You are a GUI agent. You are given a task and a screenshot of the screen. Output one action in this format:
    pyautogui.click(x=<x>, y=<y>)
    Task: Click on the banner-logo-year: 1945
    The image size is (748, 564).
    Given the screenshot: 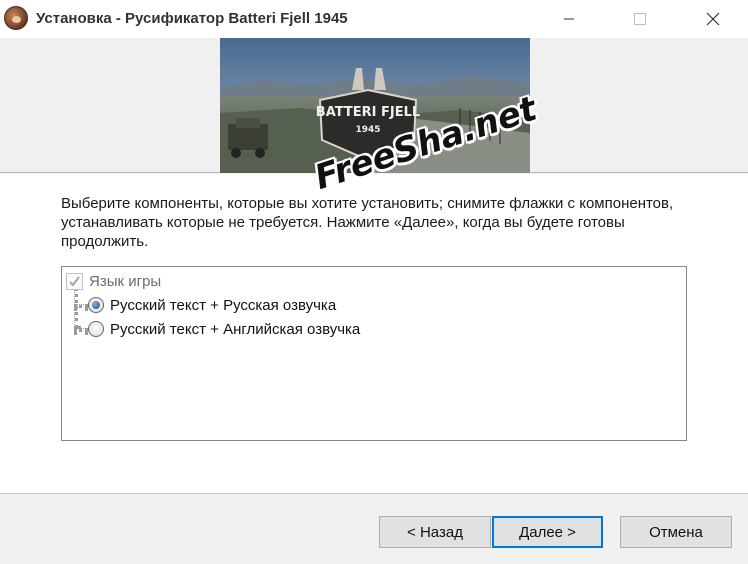 What is the action you would take?
    pyautogui.click(x=367, y=130)
    